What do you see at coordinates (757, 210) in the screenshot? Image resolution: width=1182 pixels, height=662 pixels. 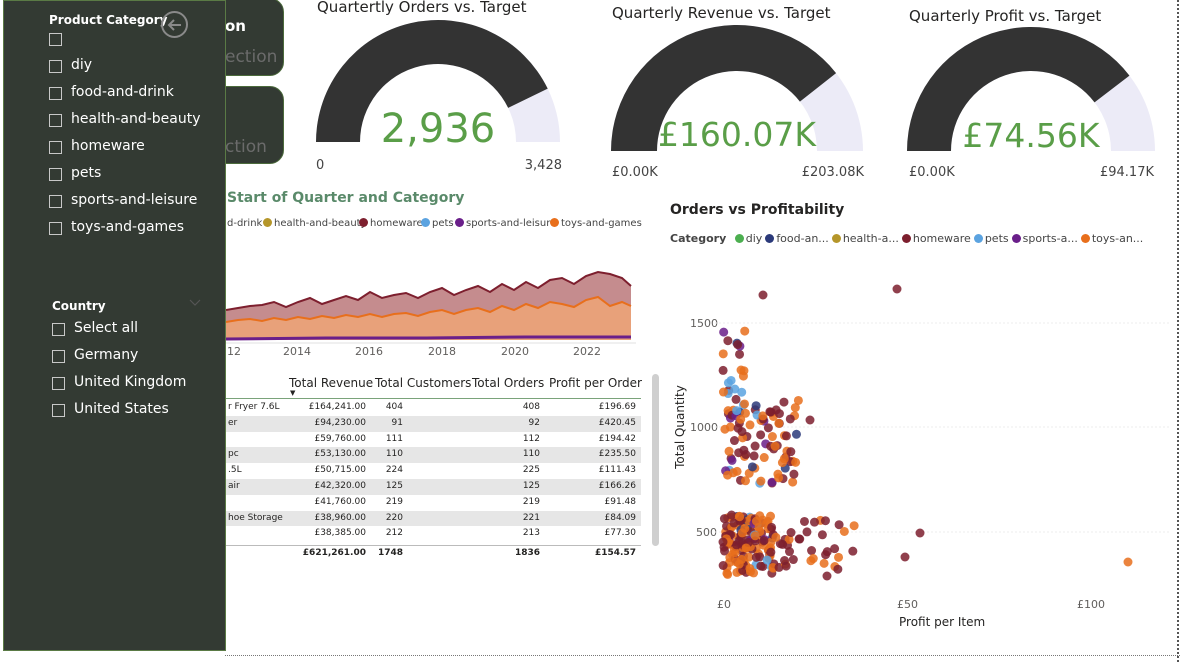 I see `scatter-title: Orders vs Profitability` at bounding box center [757, 210].